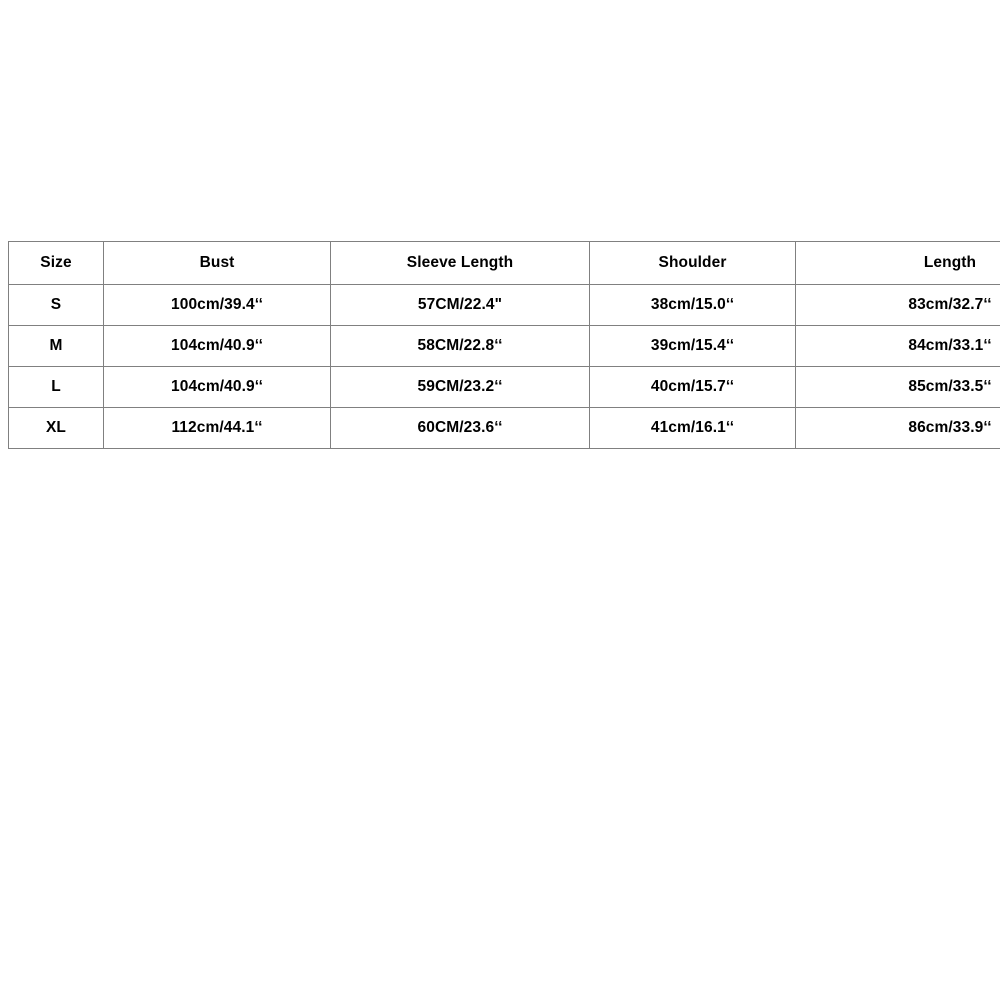  What do you see at coordinates (56, 263) in the screenshot?
I see `column-header-size: Size` at bounding box center [56, 263].